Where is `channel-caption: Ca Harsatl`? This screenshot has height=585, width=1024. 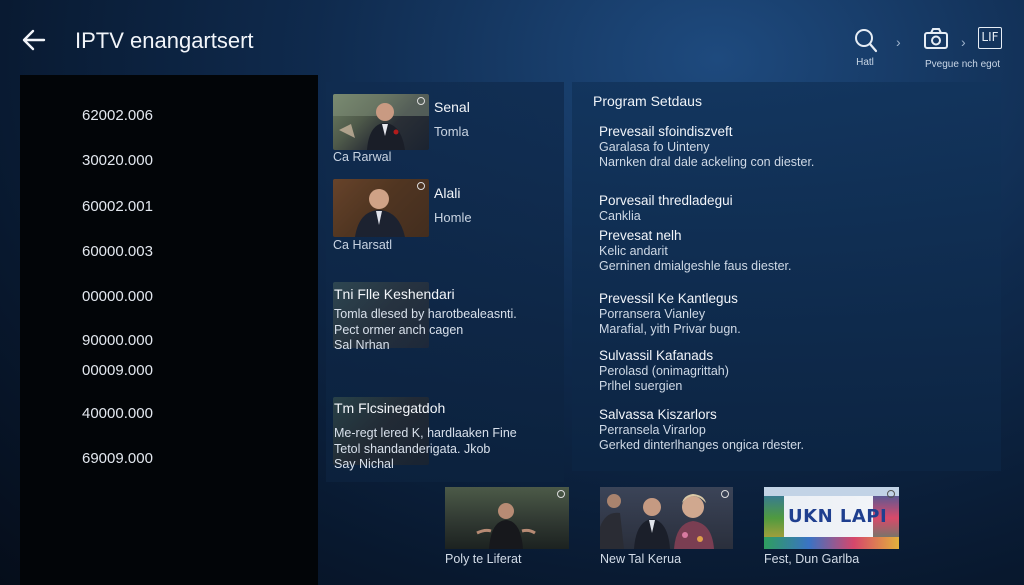 channel-caption: Ca Harsatl is located at coordinates (363, 245).